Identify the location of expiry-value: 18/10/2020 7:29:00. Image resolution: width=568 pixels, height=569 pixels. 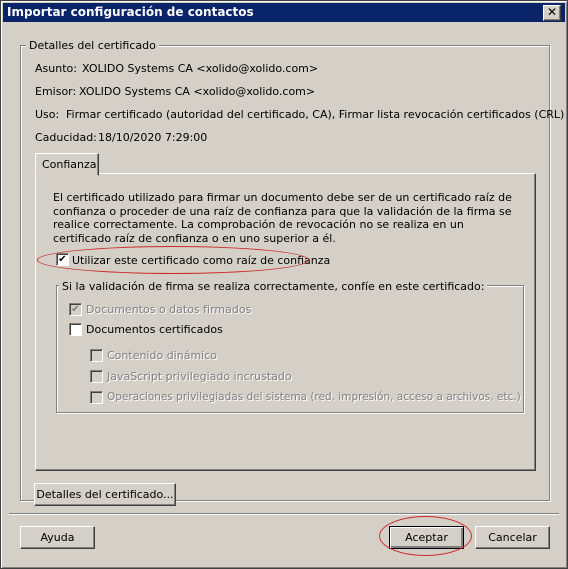
(153, 137).